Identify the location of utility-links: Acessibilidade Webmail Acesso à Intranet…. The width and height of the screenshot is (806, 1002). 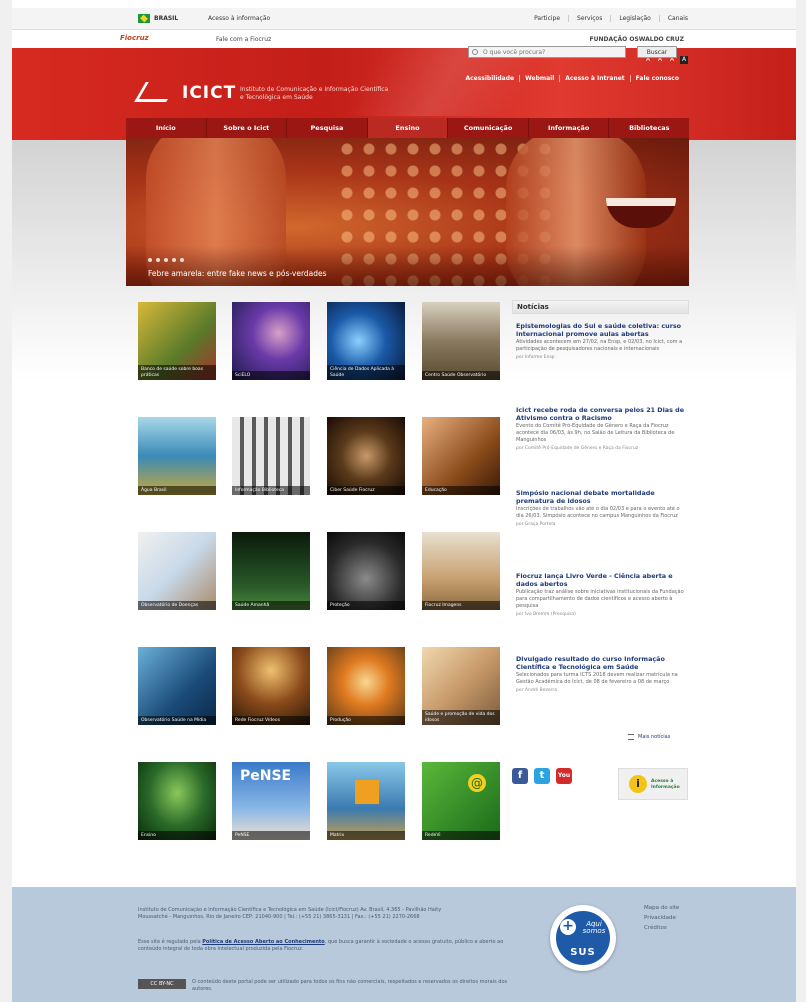
(572, 78).